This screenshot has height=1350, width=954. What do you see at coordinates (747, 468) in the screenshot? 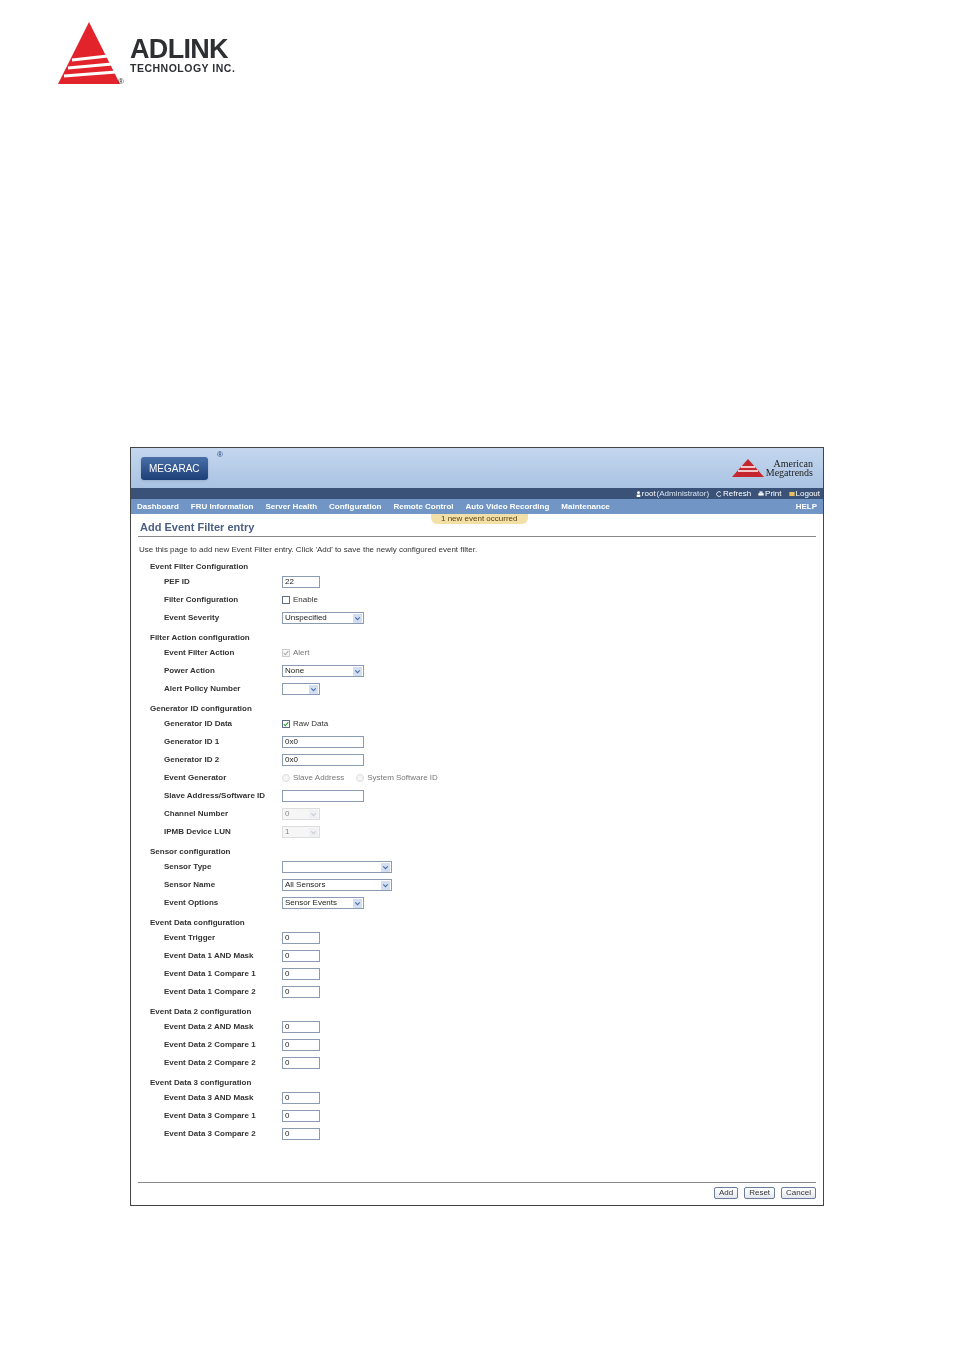
I see `vendor-logo-icon` at bounding box center [747, 468].